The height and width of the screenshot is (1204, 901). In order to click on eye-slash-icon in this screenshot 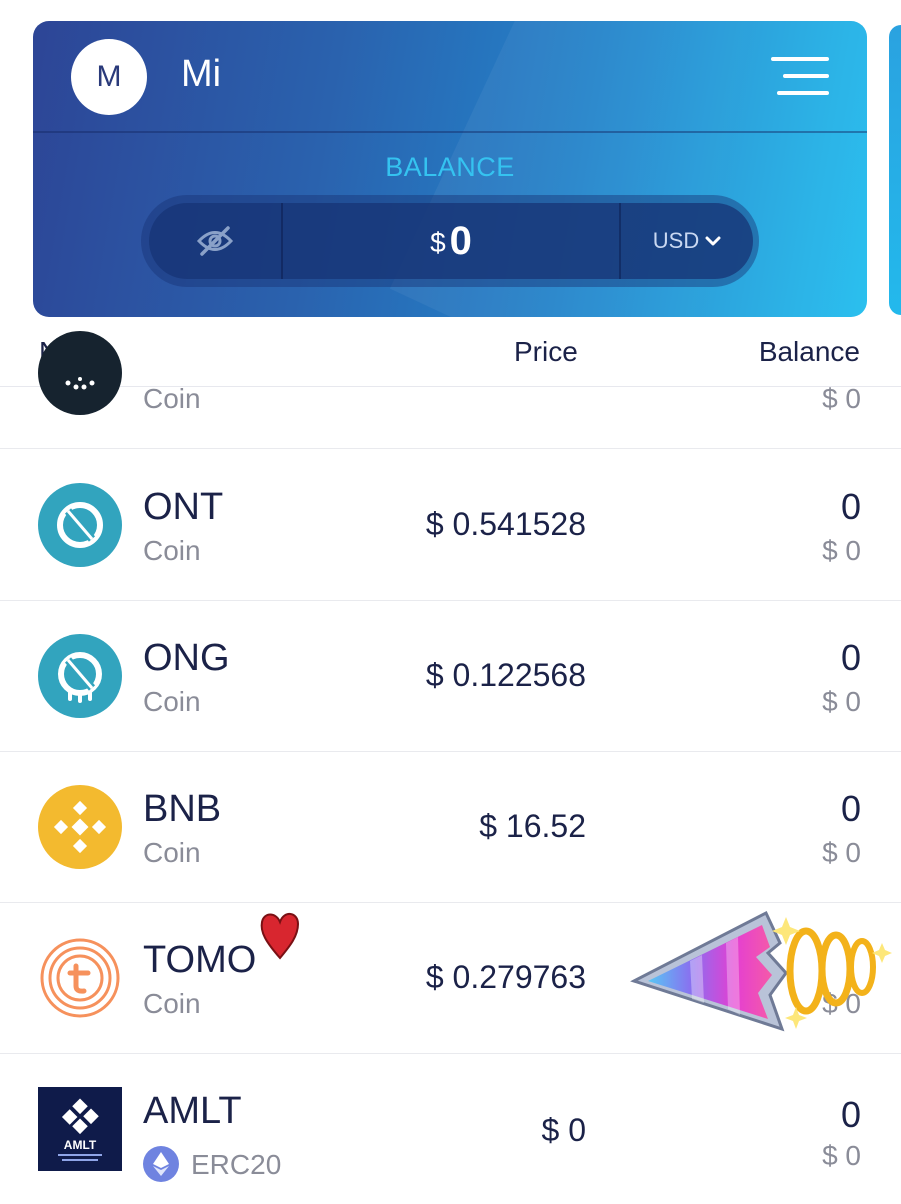, I will do `click(215, 241)`.